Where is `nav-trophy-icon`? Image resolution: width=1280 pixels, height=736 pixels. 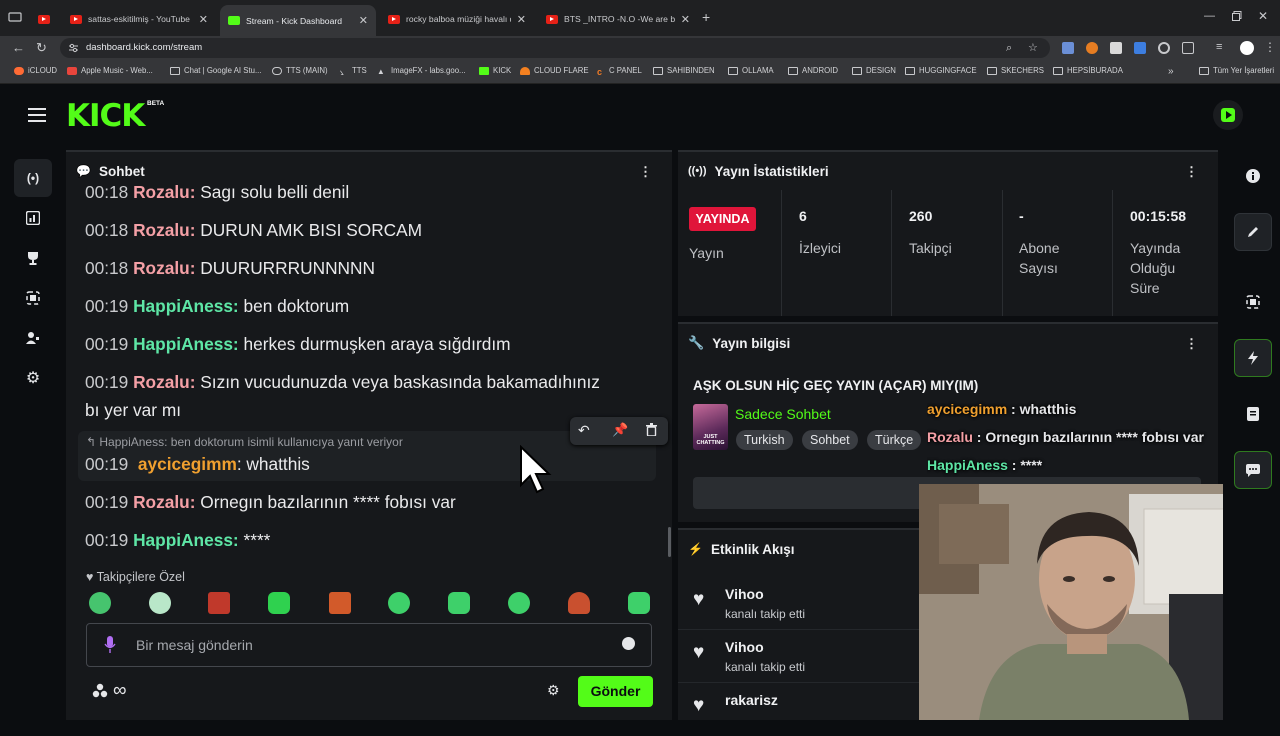 nav-trophy-icon is located at coordinates (33, 258).